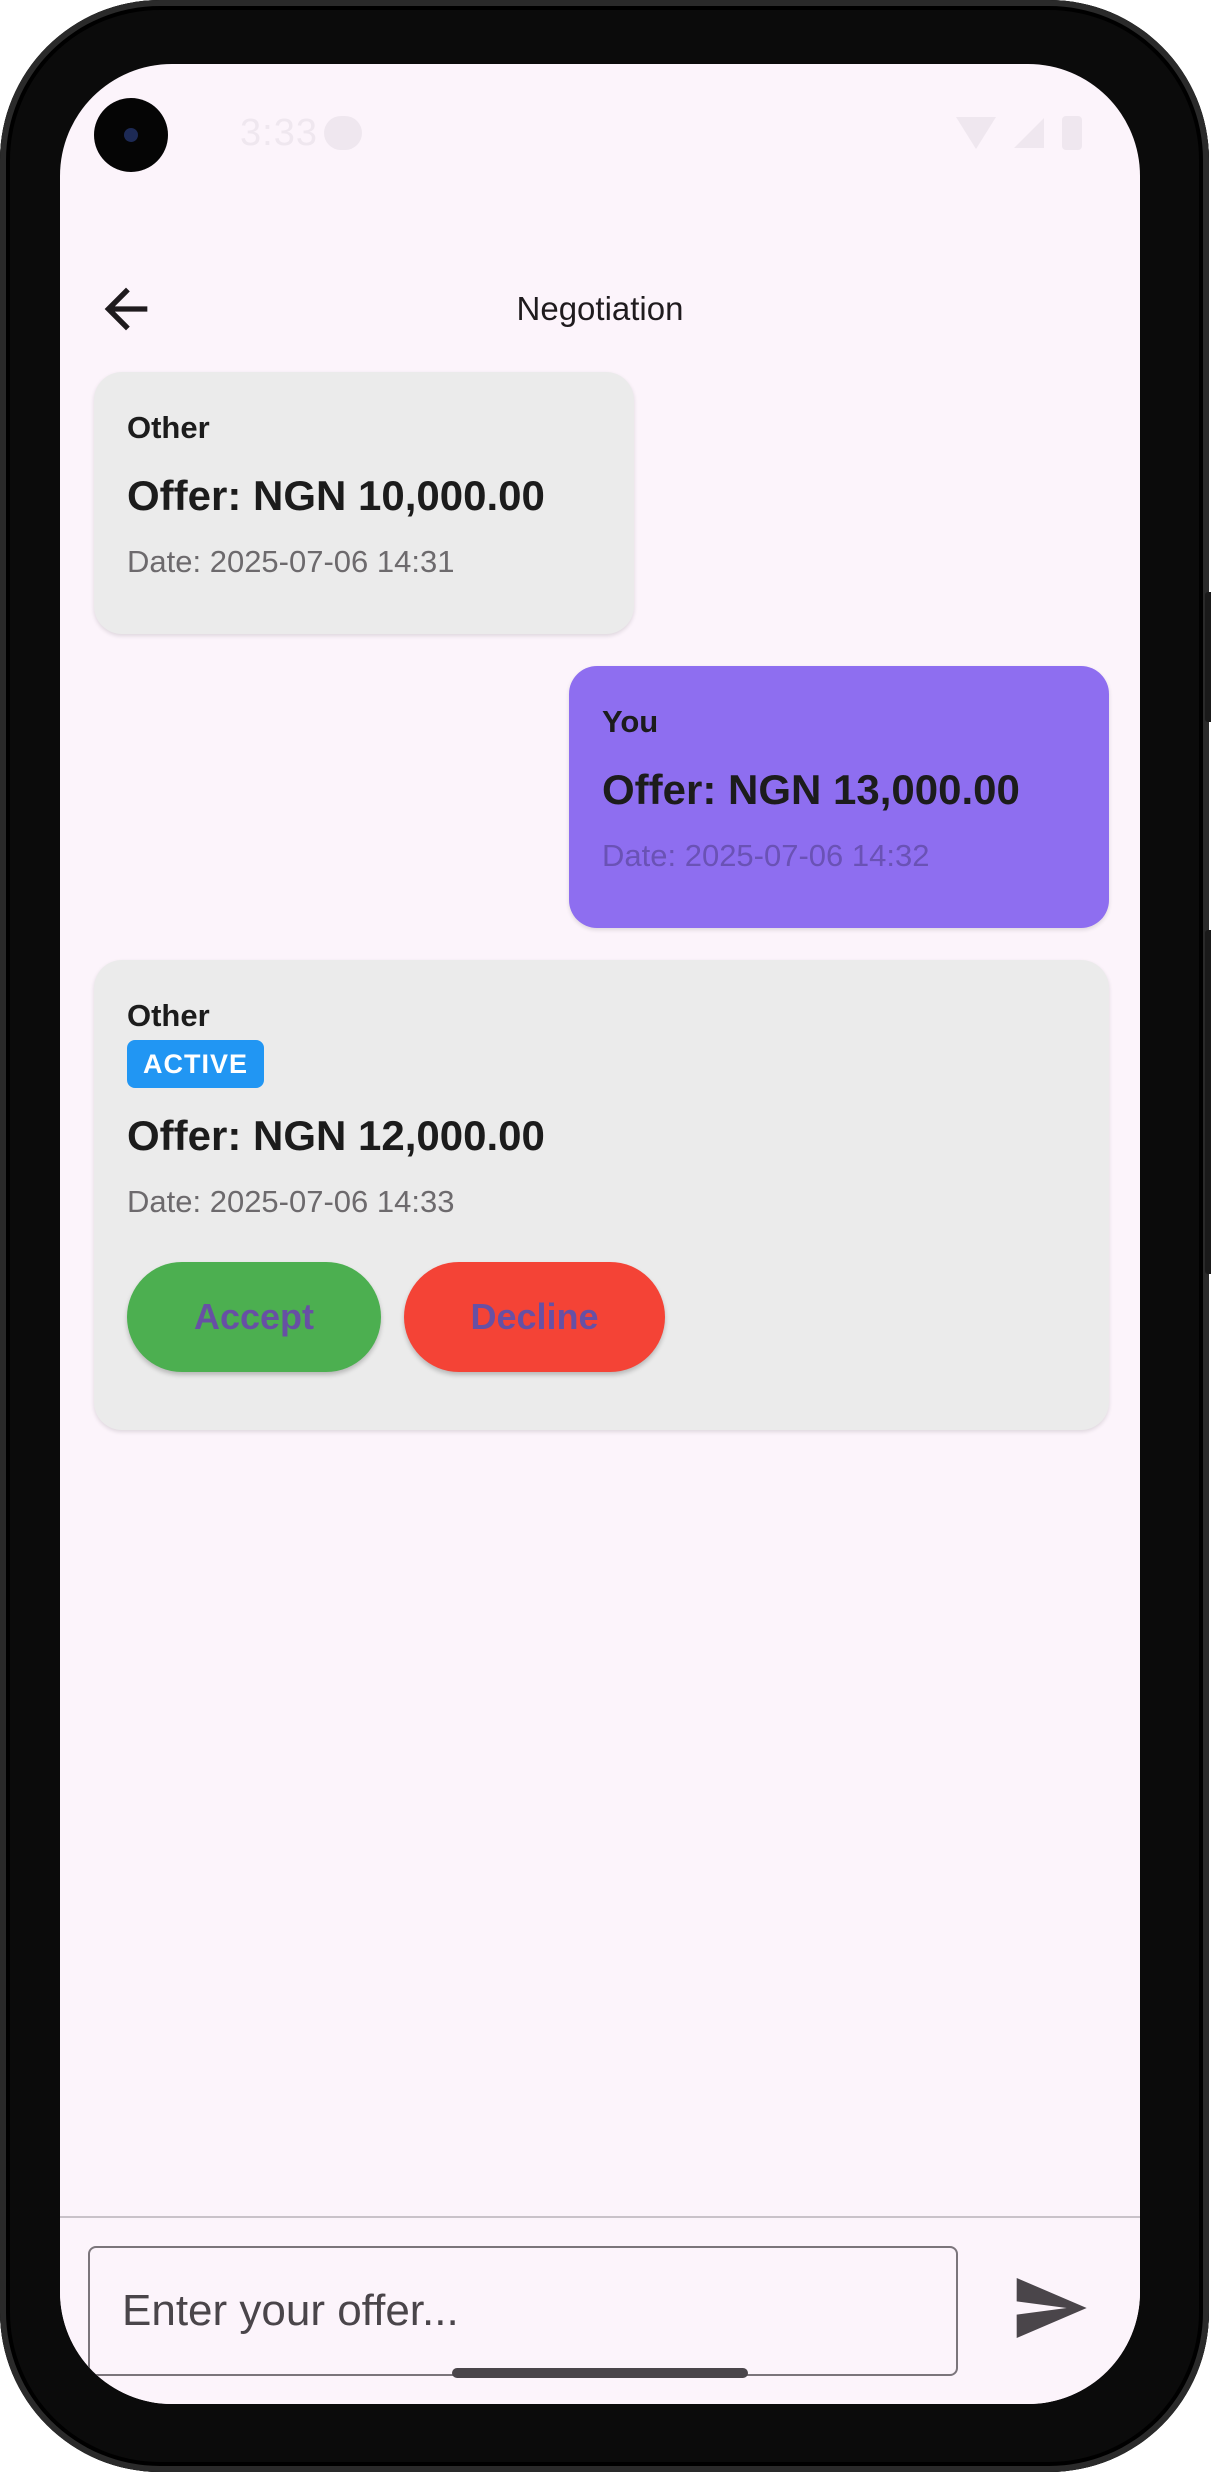 The height and width of the screenshot is (2474, 1211). I want to click on power-button, so click(1208, 657).